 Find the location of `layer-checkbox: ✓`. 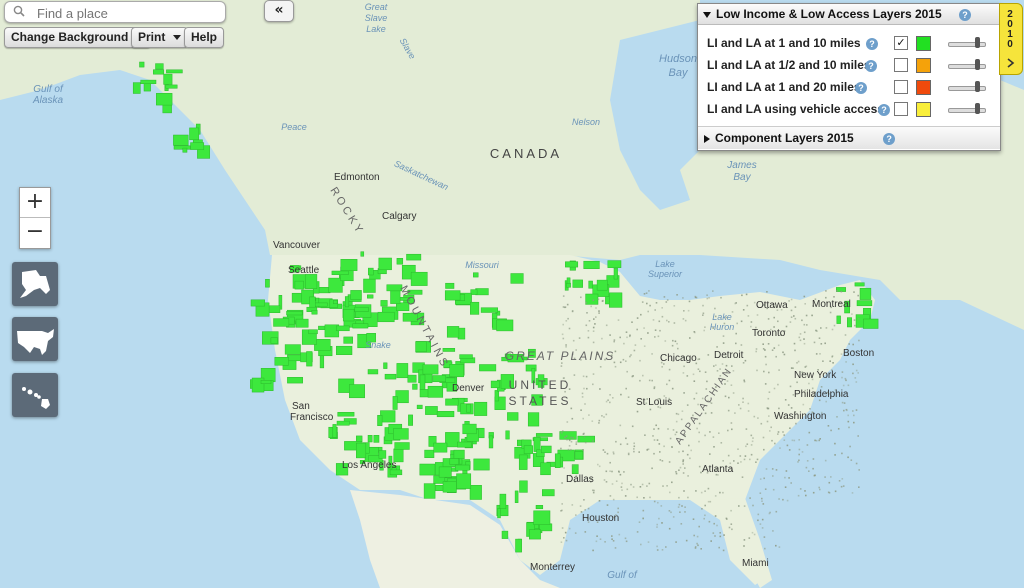

layer-checkbox: ✓ is located at coordinates (901, 43).